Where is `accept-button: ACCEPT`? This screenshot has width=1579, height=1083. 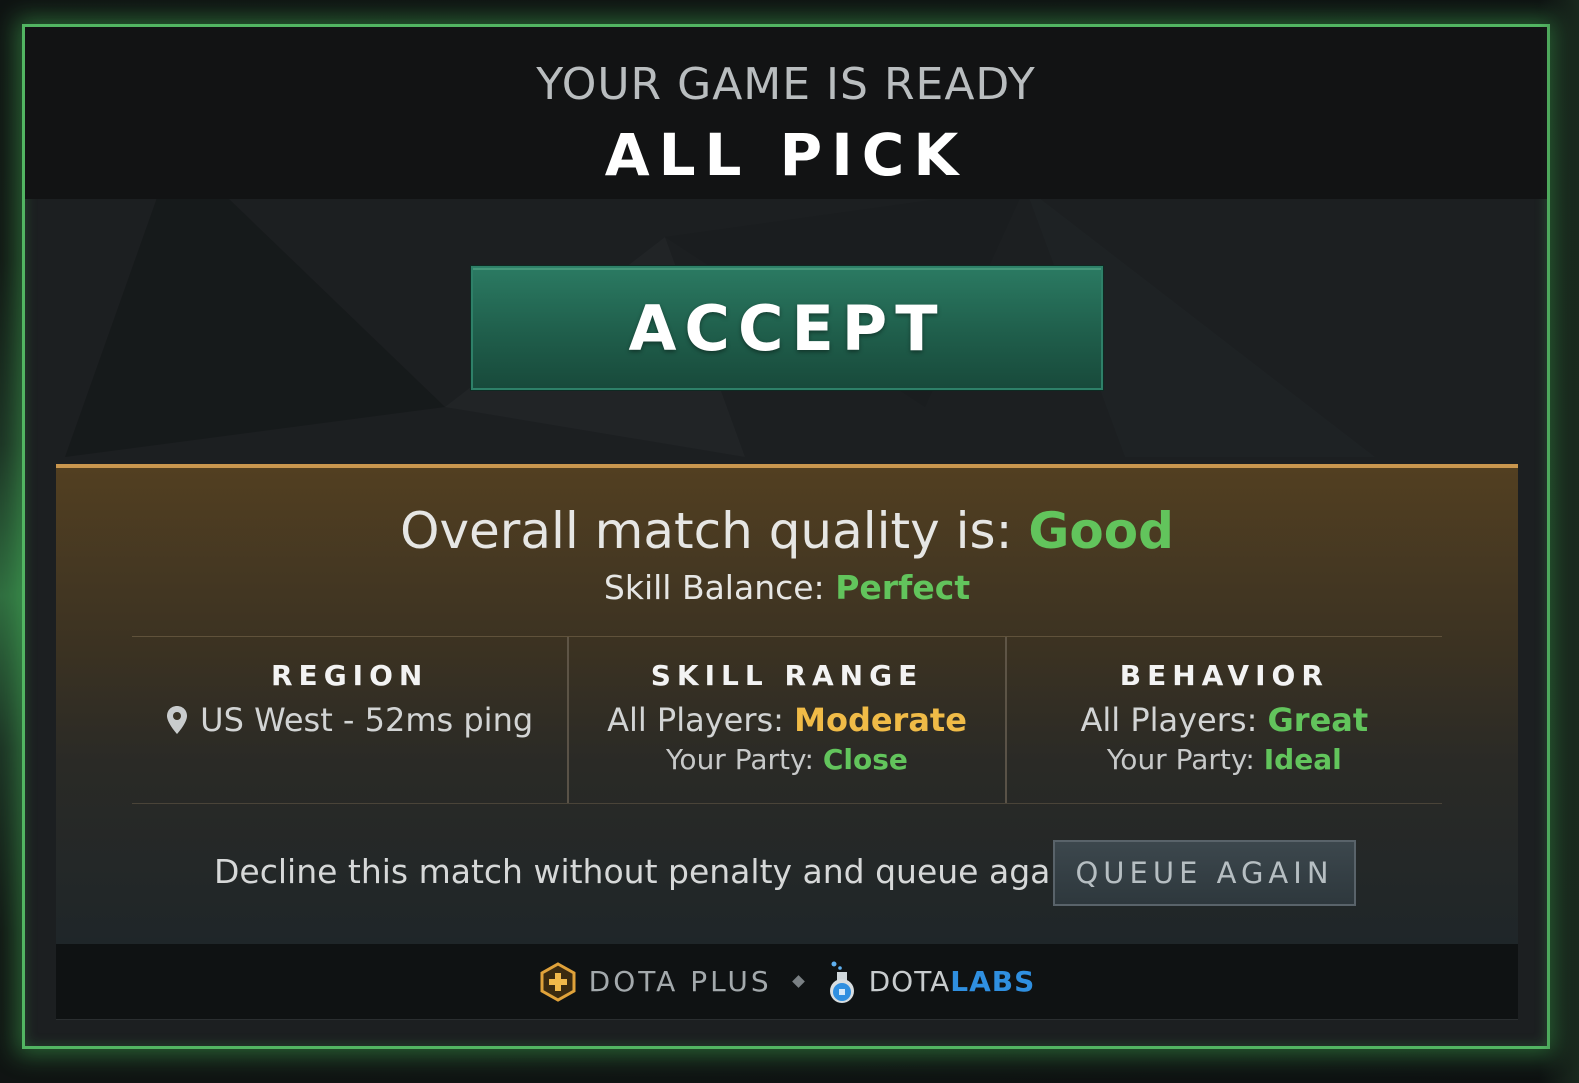 accept-button: ACCEPT is located at coordinates (787, 328).